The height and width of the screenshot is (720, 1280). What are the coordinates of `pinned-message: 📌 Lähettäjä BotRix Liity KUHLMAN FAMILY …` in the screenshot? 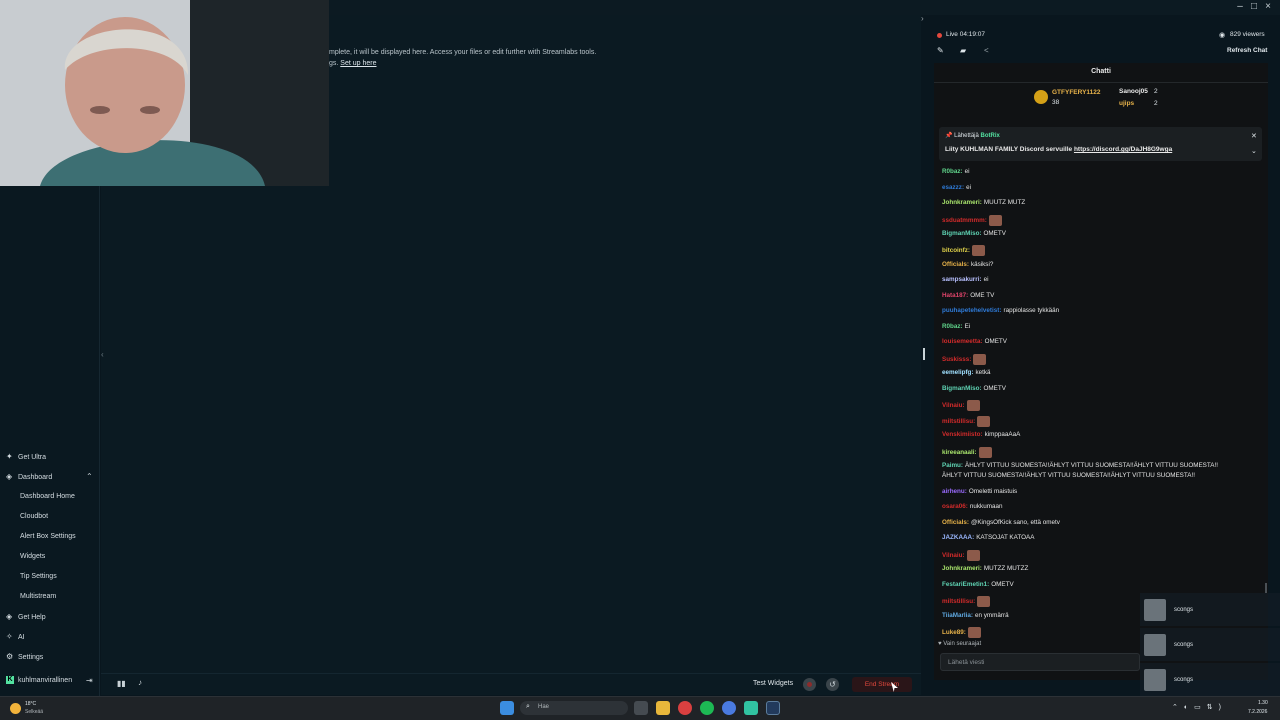 It's located at (1100, 144).